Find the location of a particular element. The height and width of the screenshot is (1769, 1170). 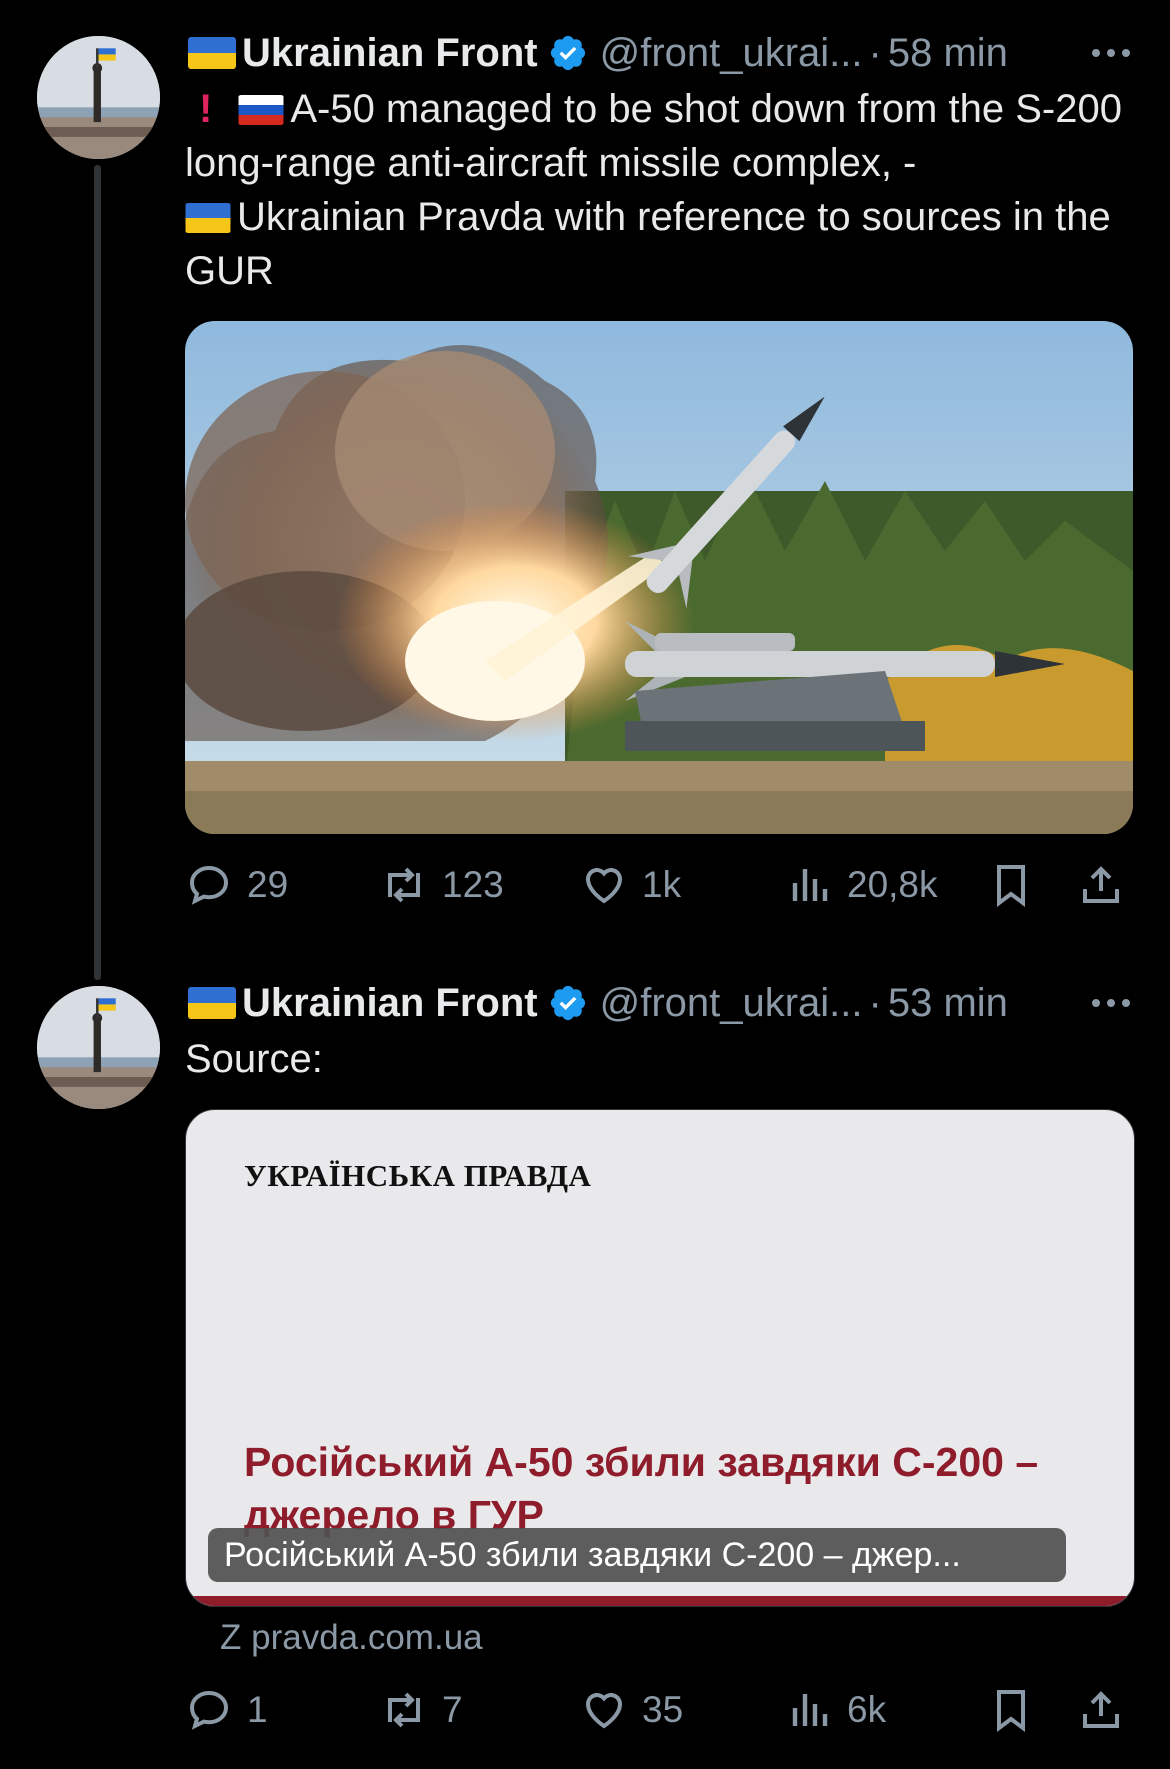

tweet-text-line1: Source: is located at coordinates (254, 1059).